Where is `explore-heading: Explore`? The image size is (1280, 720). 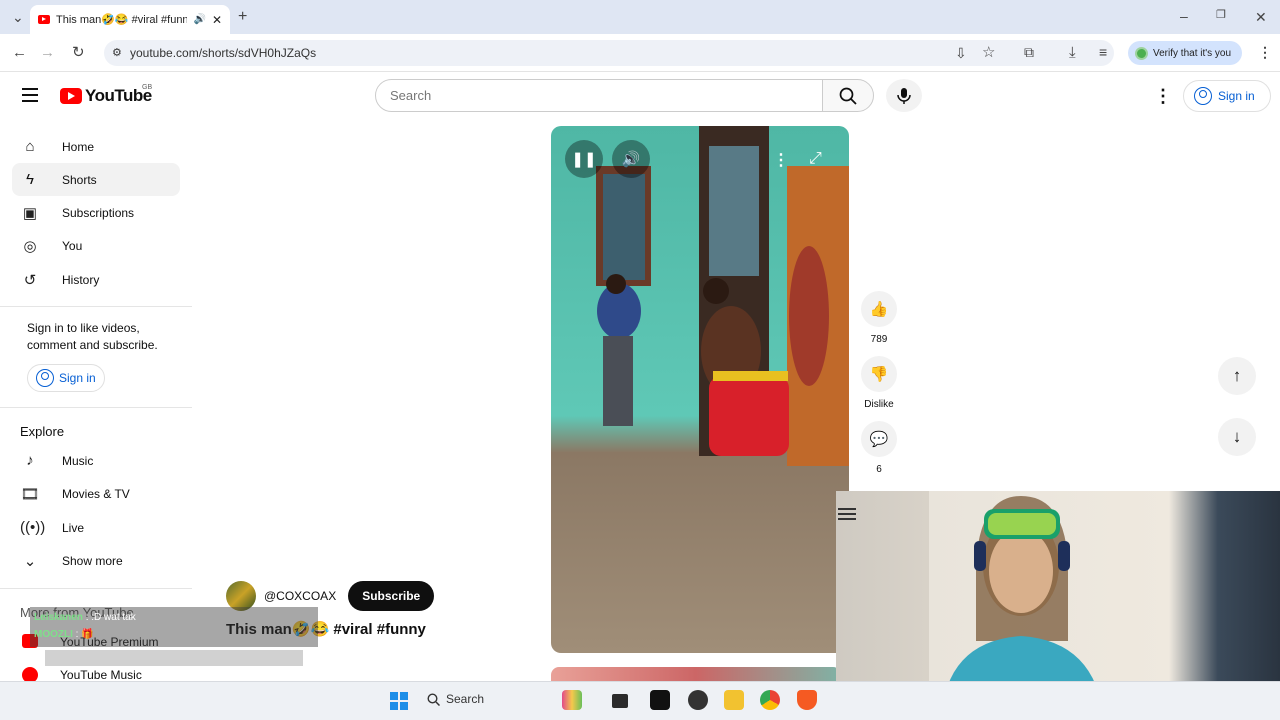
explore-heading: Explore is located at coordinates (42, 431).